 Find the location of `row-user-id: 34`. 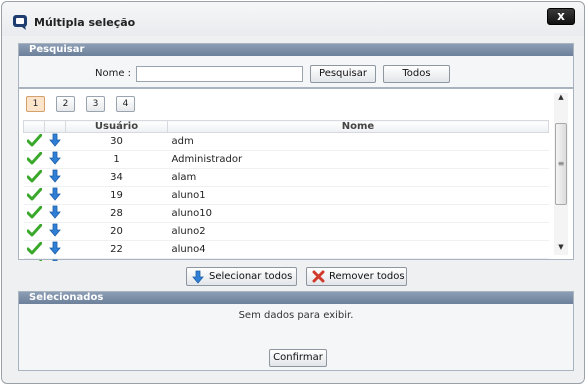

row-user-id: 34 is located at coordinates (116, 177).